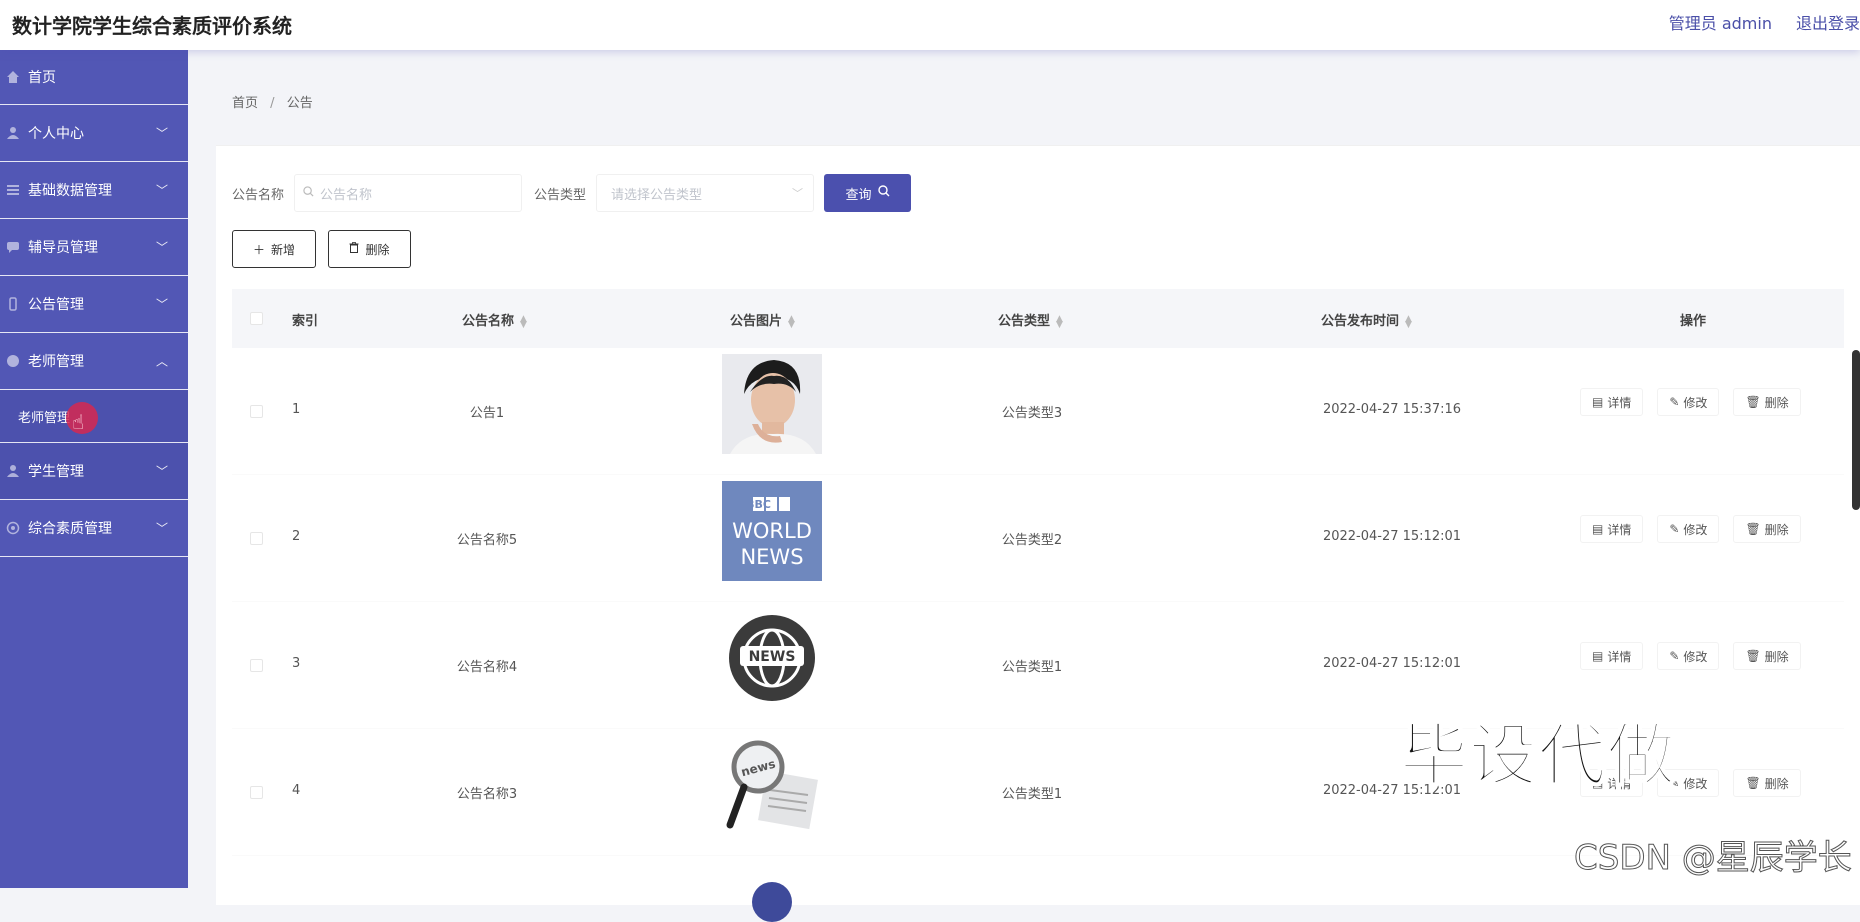  Describe the element at coordinates (152, 26) in the screenshot. I see `app-title: 数计学院学生综合素质评价系统` at that location.